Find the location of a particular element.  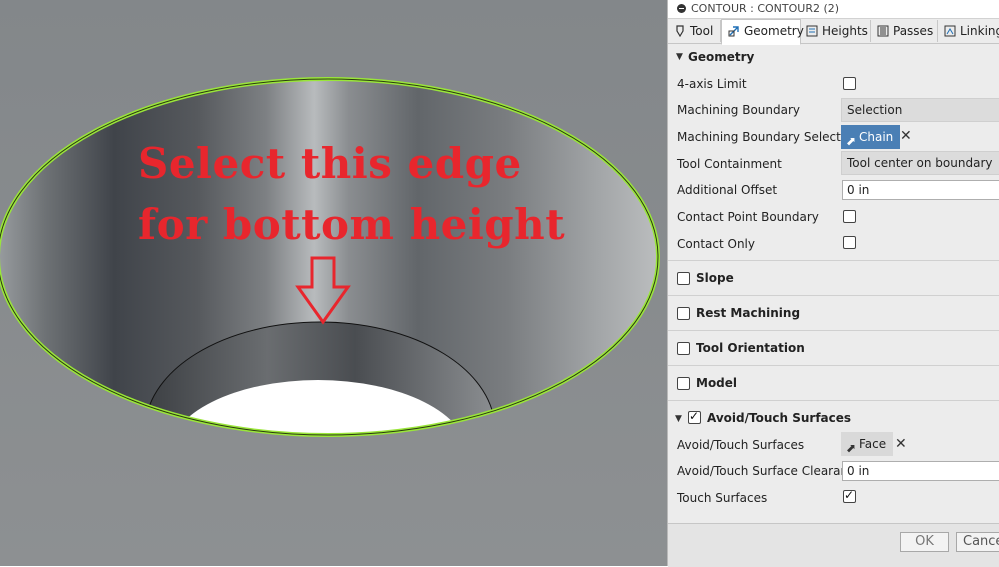

avoid-surfaces-label: Avoid/Touch Surfaces is located at coordinates (741, 445).